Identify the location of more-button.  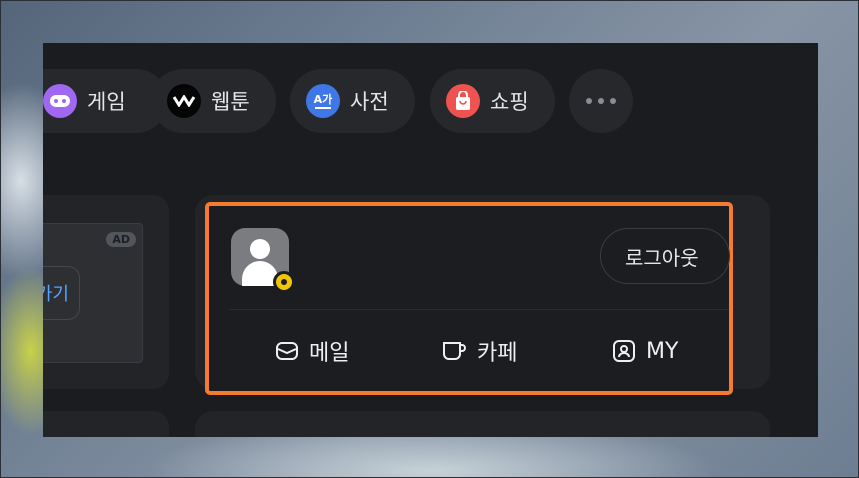
(601, 101).